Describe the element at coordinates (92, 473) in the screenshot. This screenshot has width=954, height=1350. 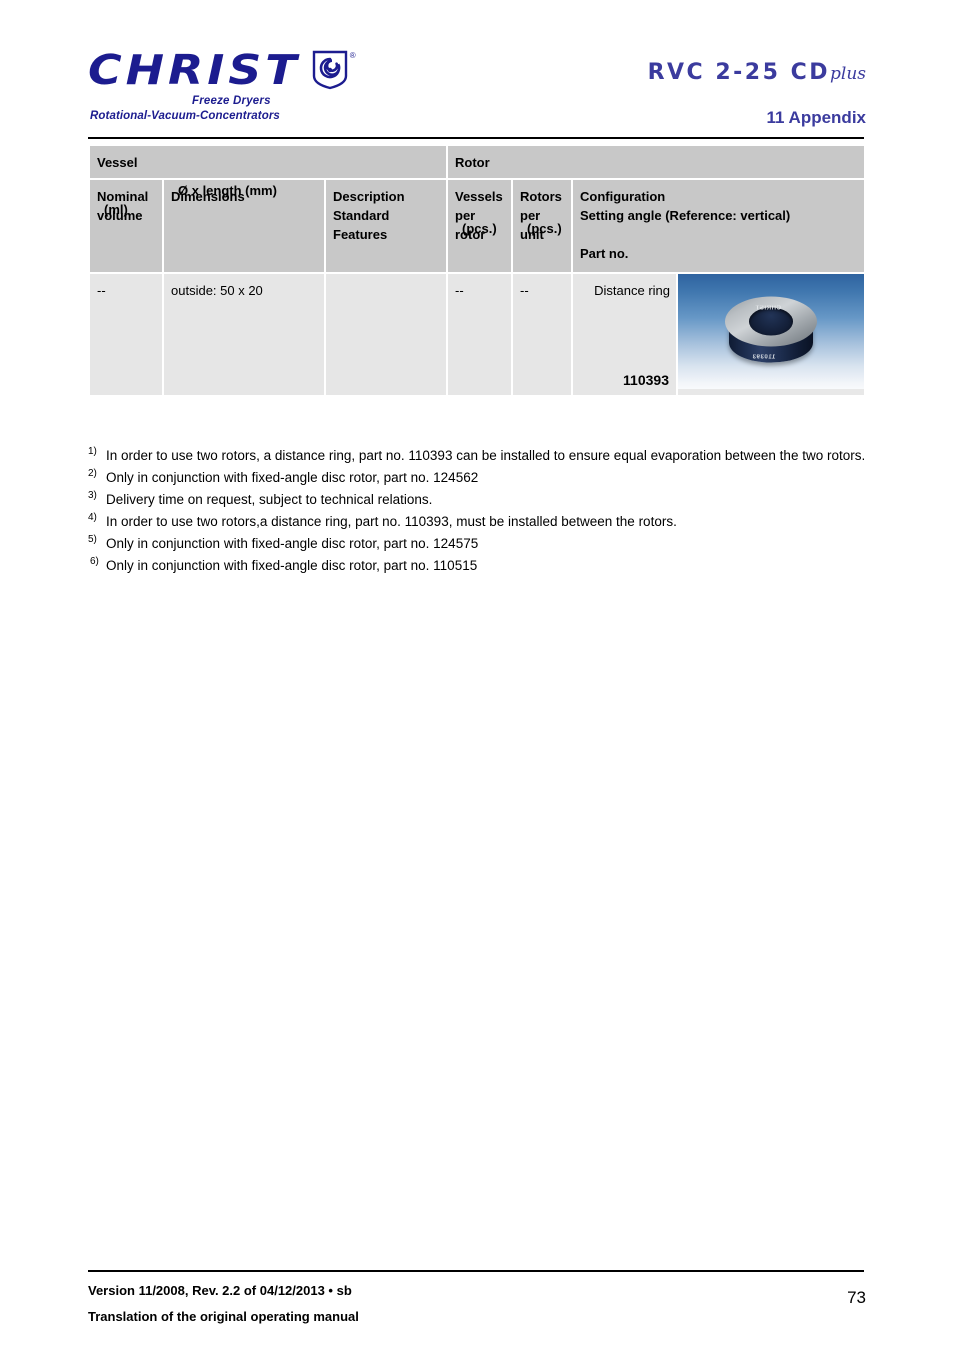
I see `footnote-marker: 2)` at that location.